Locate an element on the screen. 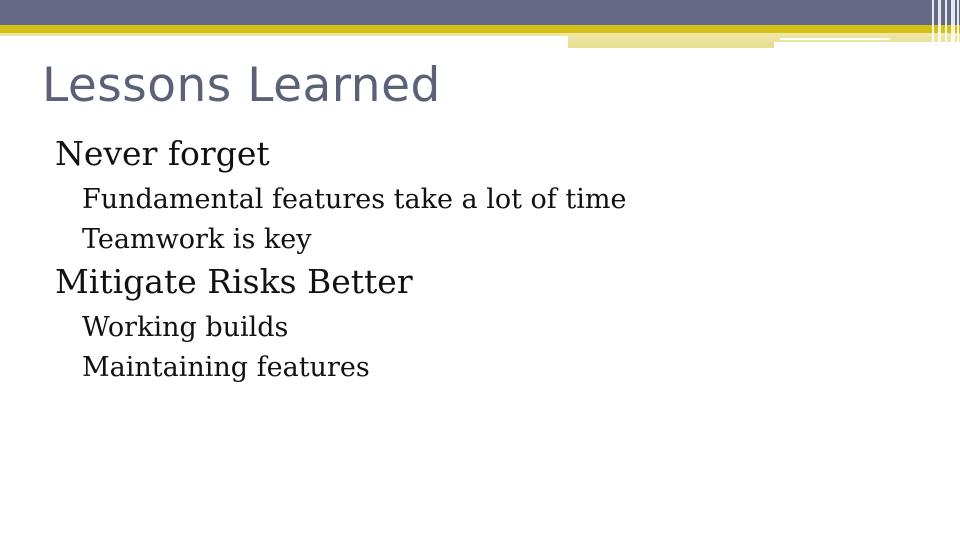  section-heading-mitigate-risks: Mitigate Risks Better is located at coordinates (234, 281).